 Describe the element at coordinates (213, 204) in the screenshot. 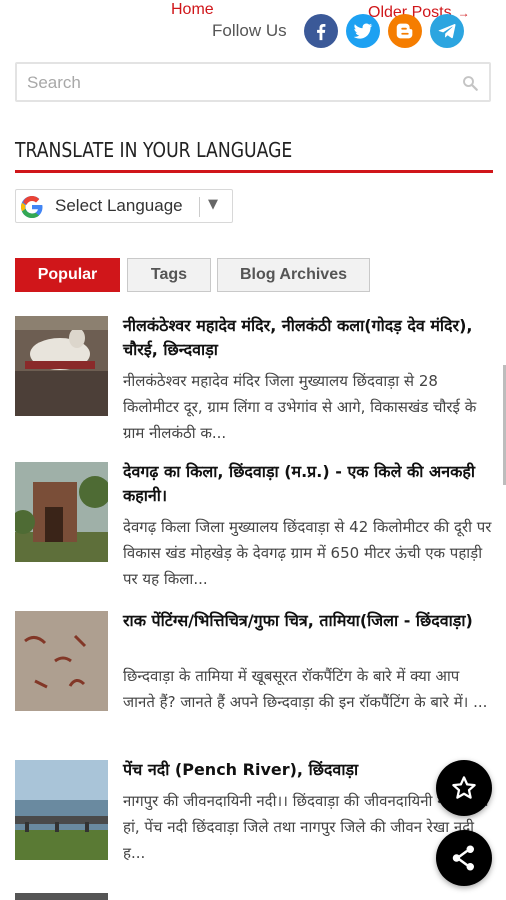

I see `chevron-down-icon: ▼` at that location.